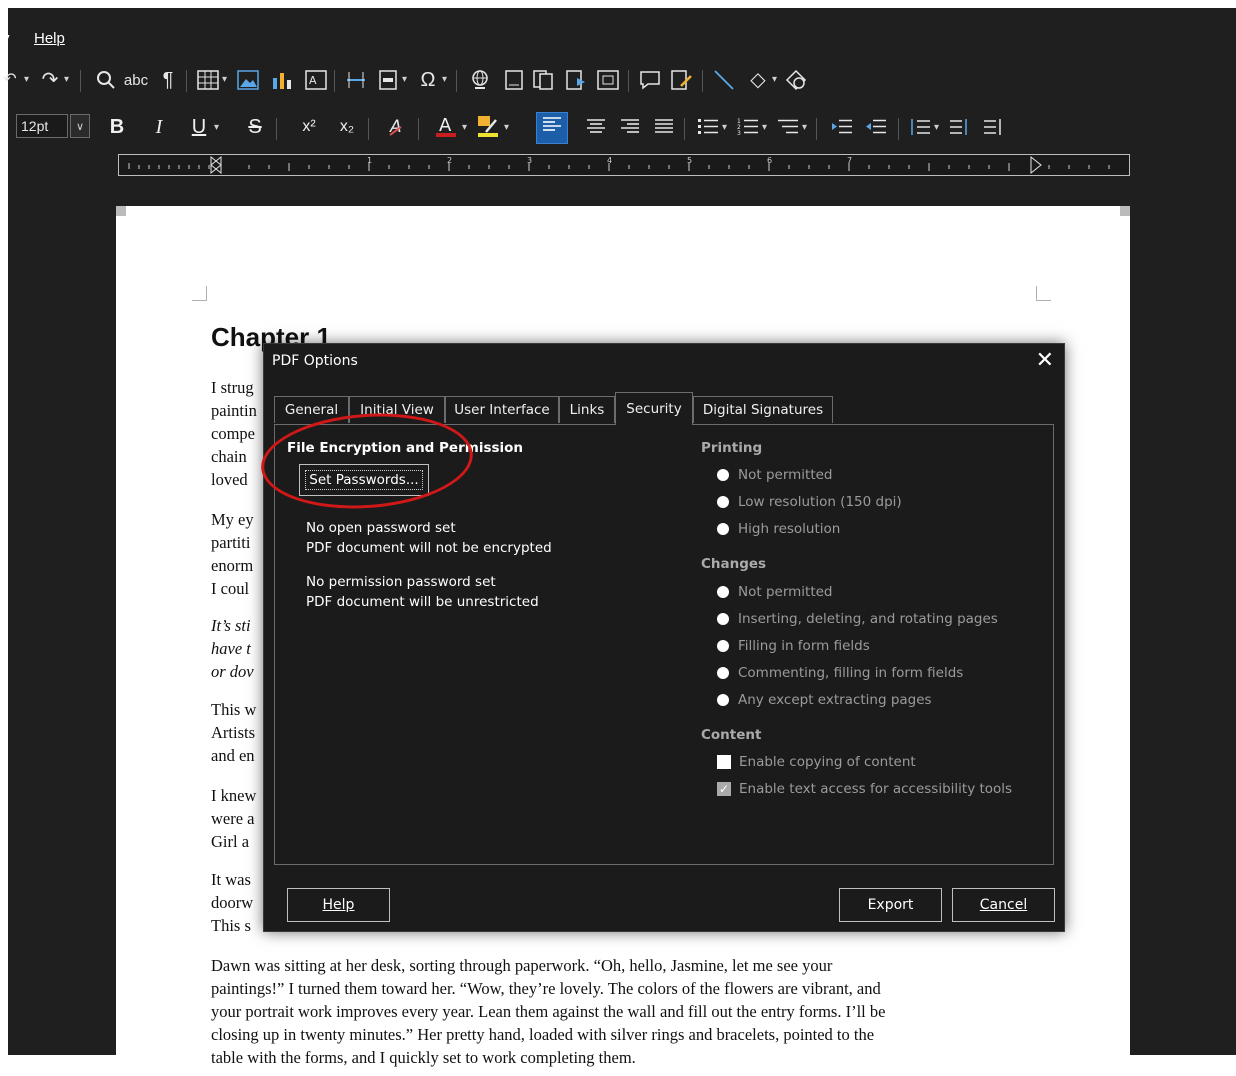  Describe the element at coordinates (654, 408) in the screenshot. I see `tab-security: Security` at that location.